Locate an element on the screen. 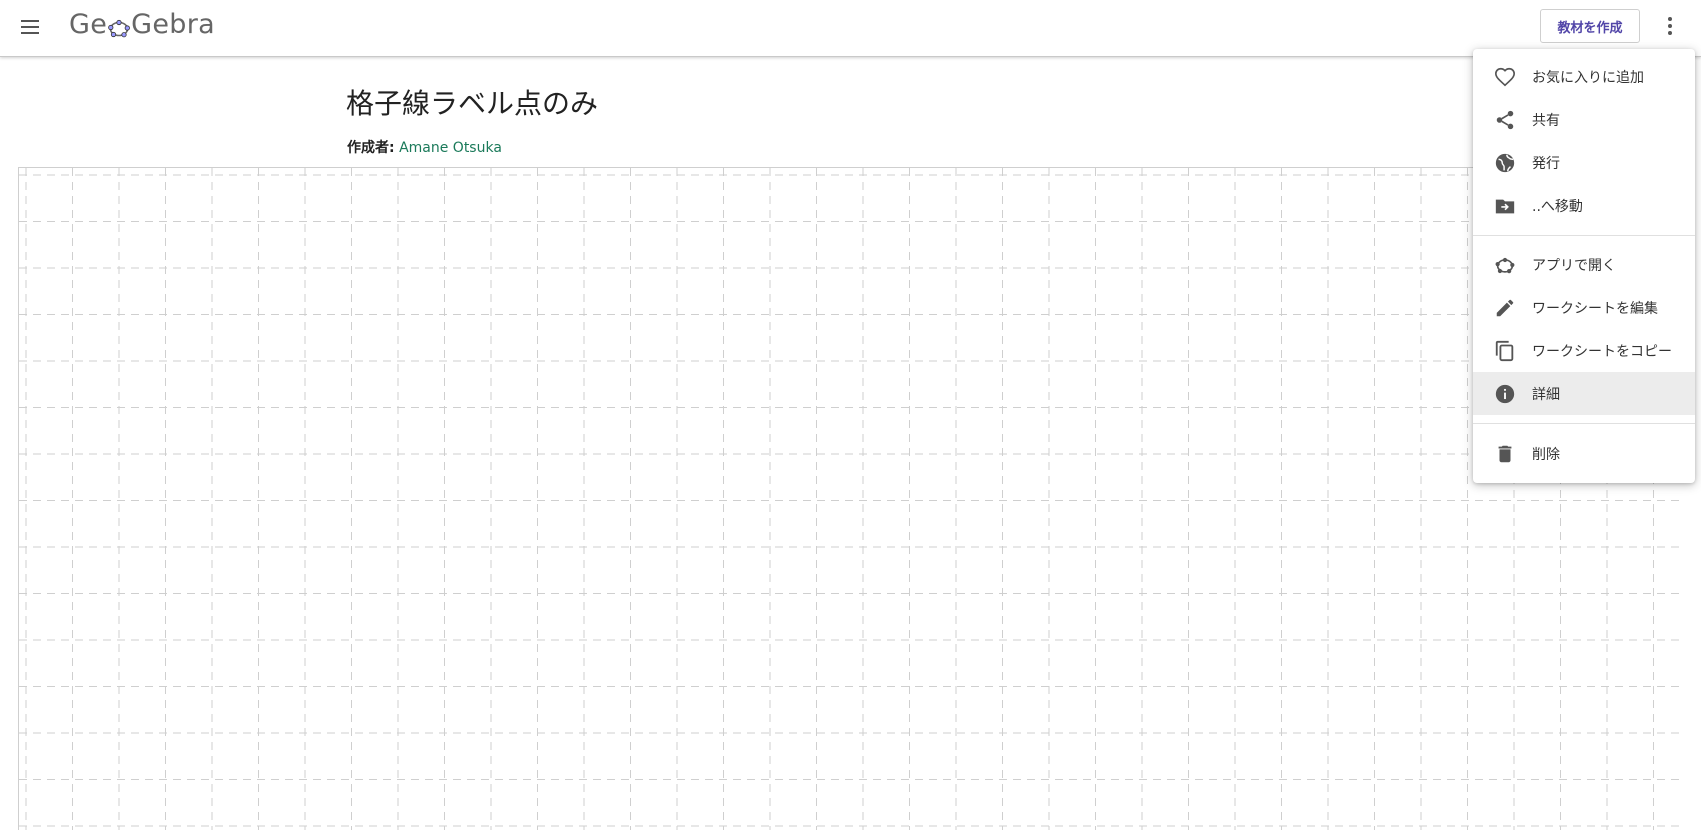  geogebra-logo: Ge Gebra is located at coordinates (142, 25).